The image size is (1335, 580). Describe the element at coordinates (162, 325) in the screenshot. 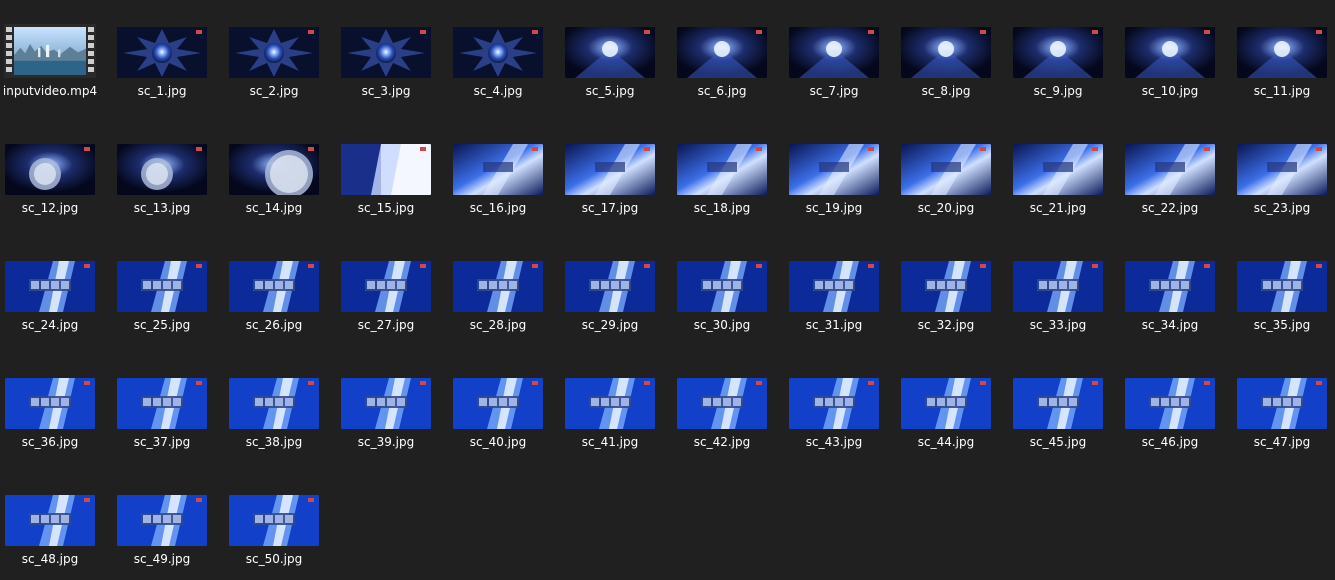

I see `file-name-label: sc_25.jpg` at that location.